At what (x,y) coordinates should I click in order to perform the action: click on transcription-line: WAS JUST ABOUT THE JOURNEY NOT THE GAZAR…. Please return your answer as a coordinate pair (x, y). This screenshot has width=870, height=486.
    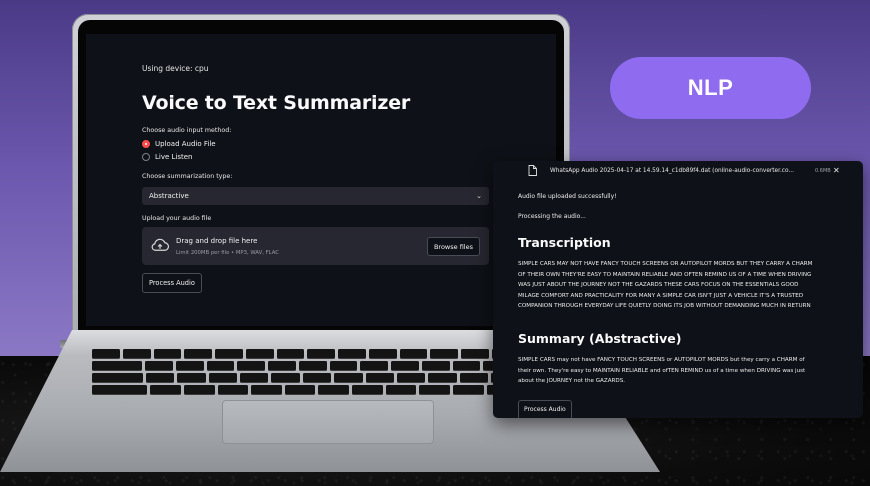
    Looking at the image, I should click on (658, 285).